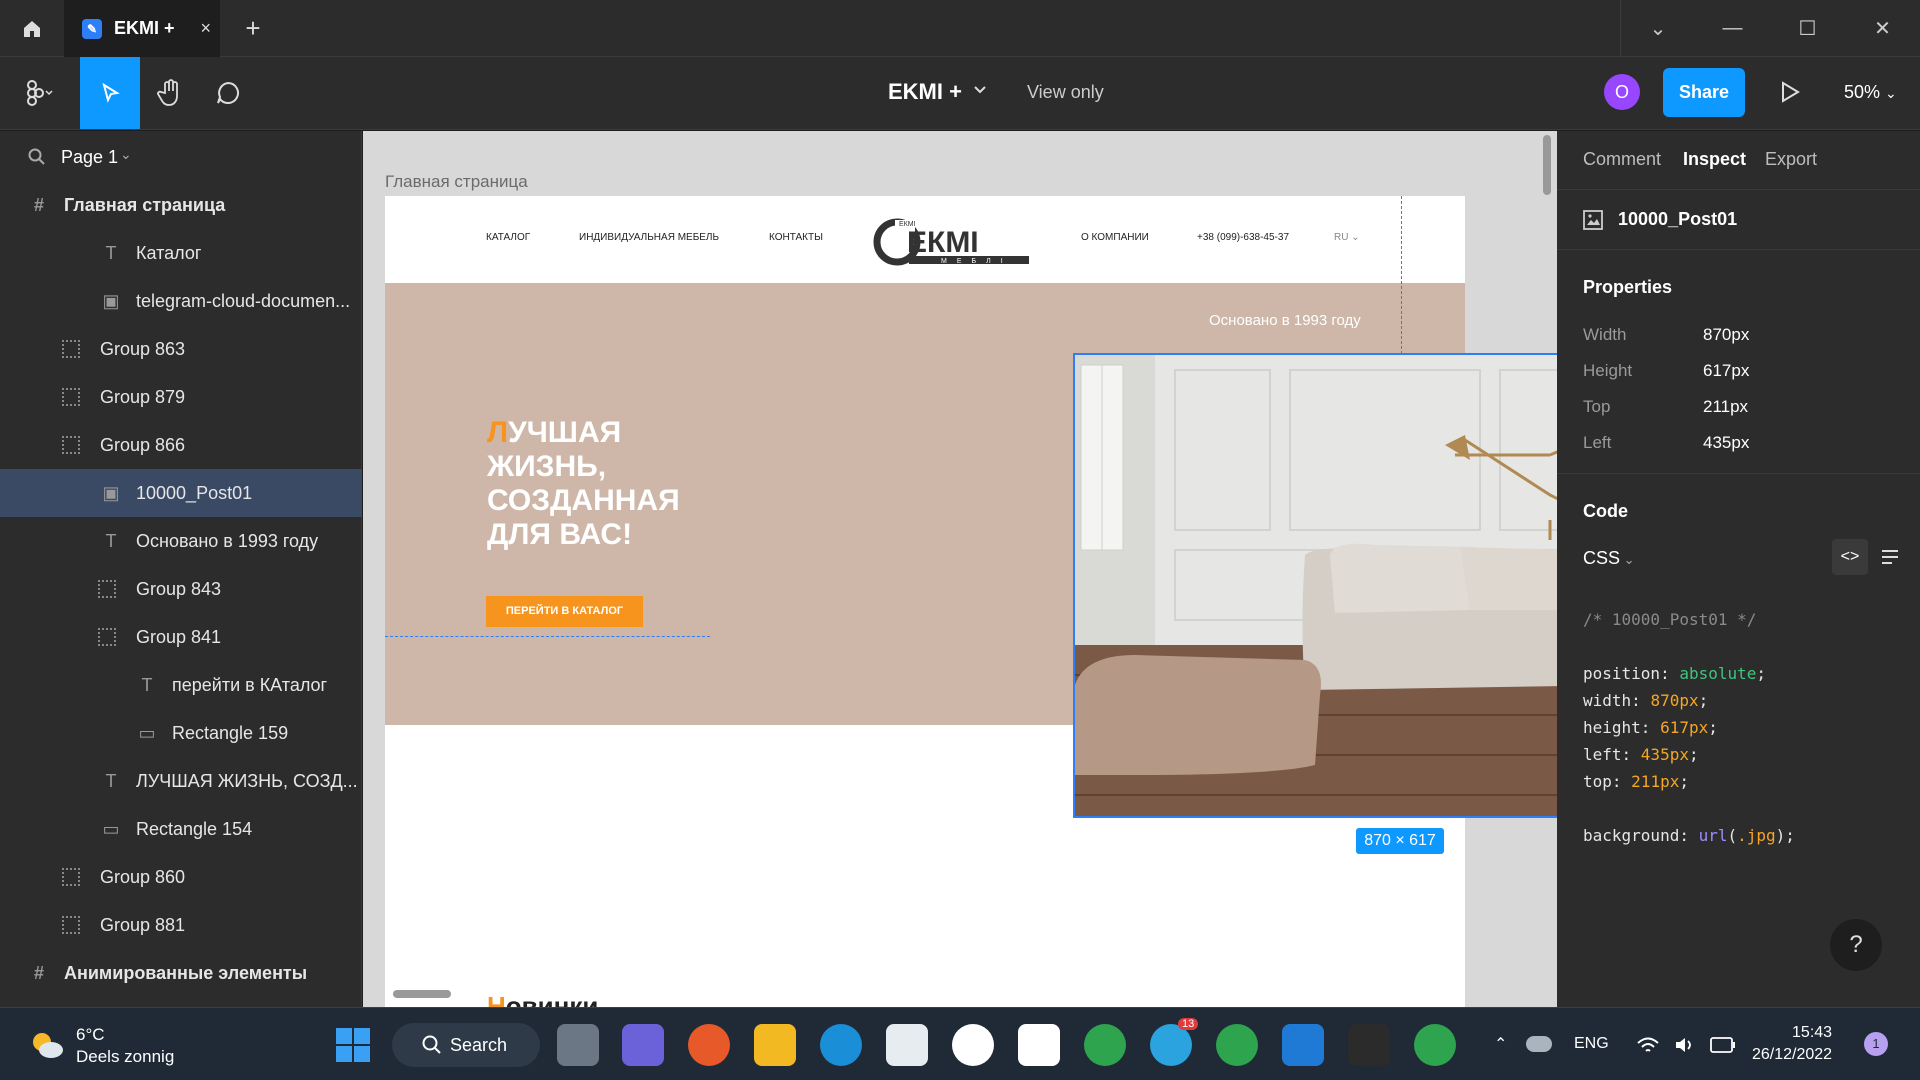 The image size is (1920, 1080). What do you see at coordinates (564, 611) in the screenshot?
I see `catalog-cta-button: ПЕРЕЙТИ В КАТАЛОГ` at bounding box center [564, 611].